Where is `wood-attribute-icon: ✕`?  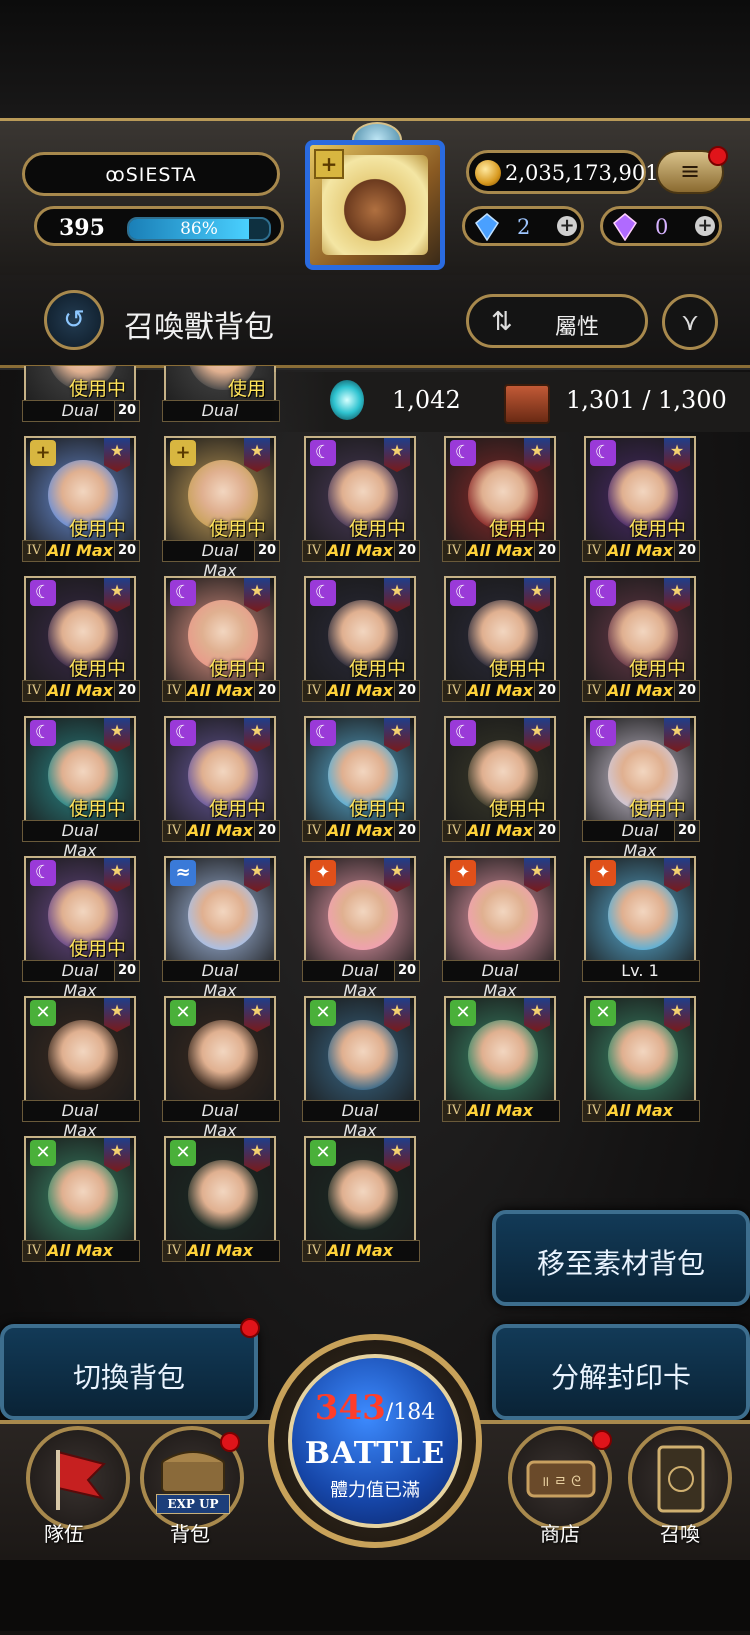 wood-attribute-icon: ✕ is located at coordinates (183, 1013).